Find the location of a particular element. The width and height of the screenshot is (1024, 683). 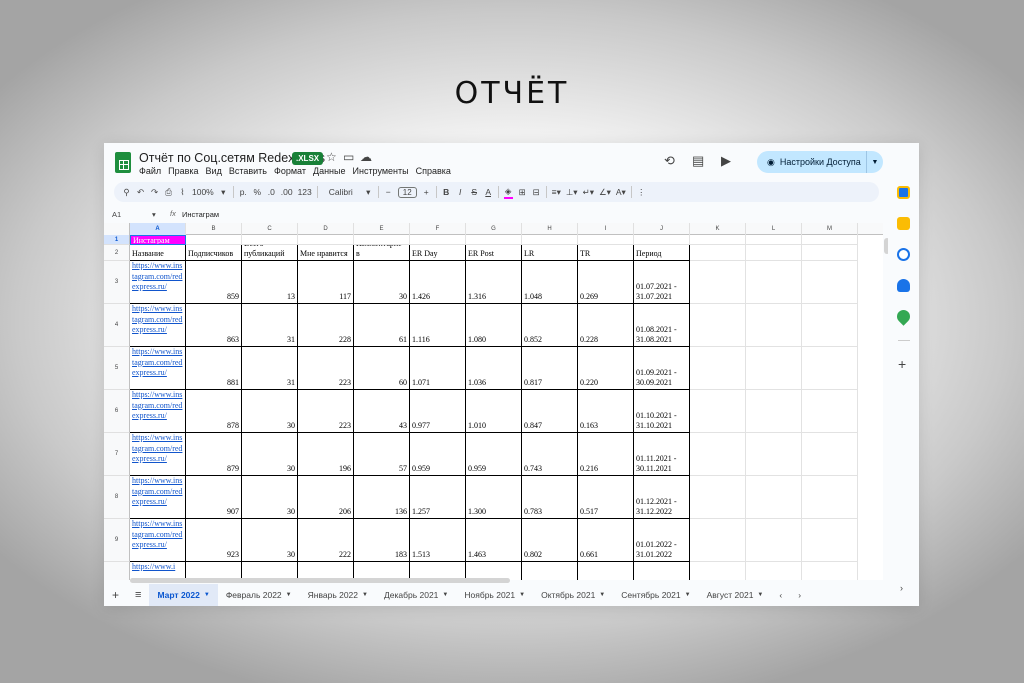

move-folder-icon: ▭ is located at coordinates (348, 157).